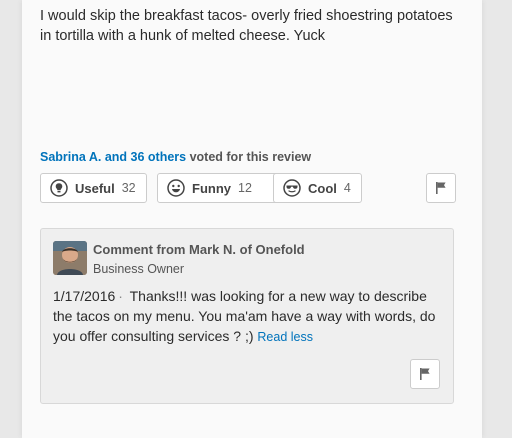  Describe the element at coordinates (139, 269) in the screenshot. I see `comment-role: Business Owner` at that location.